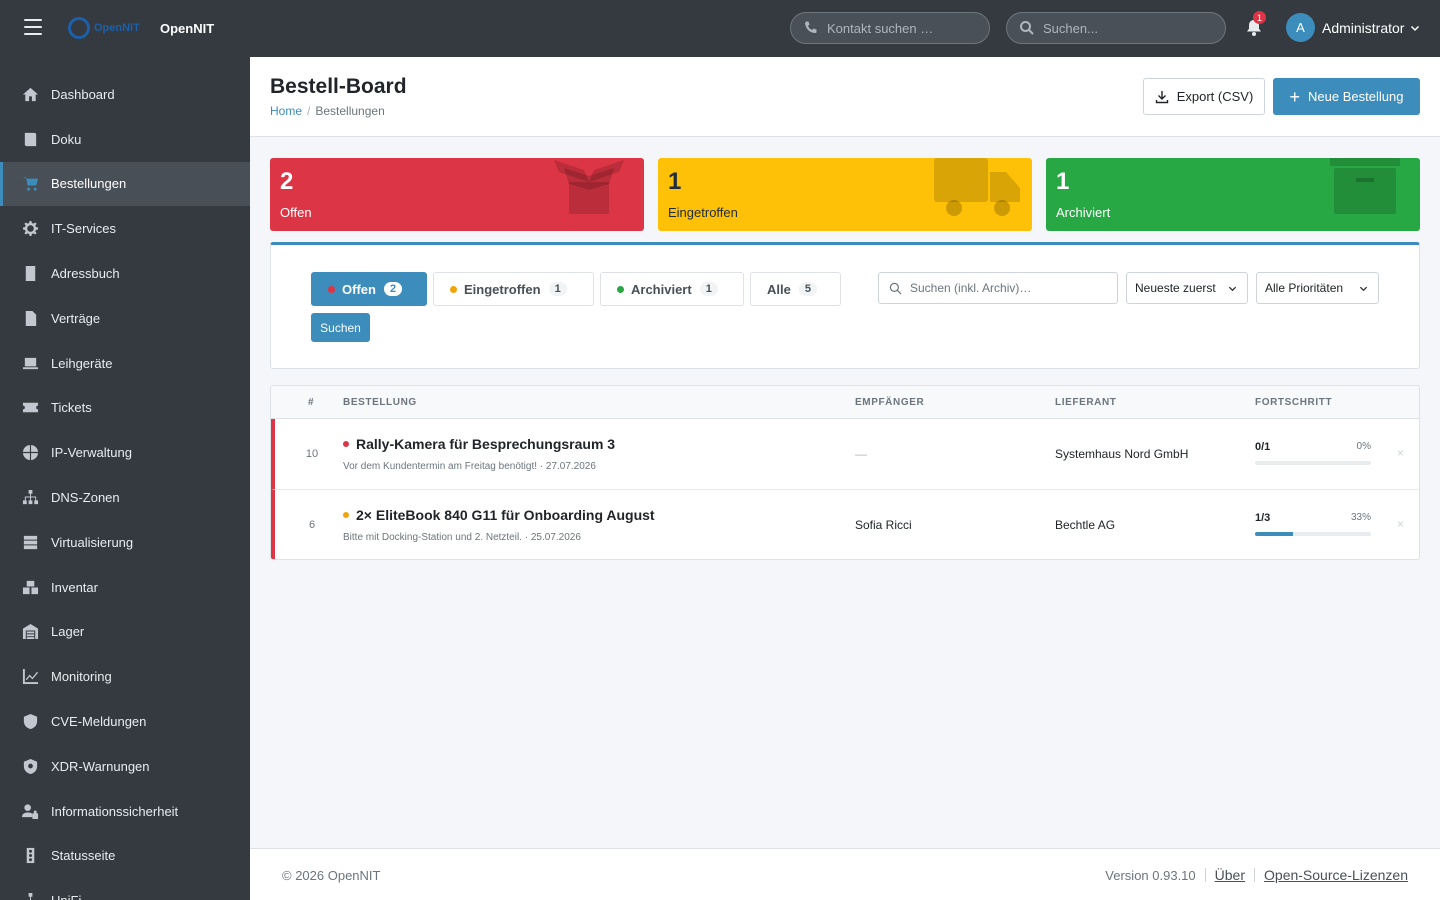 The height and width of the screenshot is (900, 1440). What do you see at coordinates (83, 856) in the screenshot?
I see `sidebar-item-label: Statusseite` at bounding box center [83, 856].